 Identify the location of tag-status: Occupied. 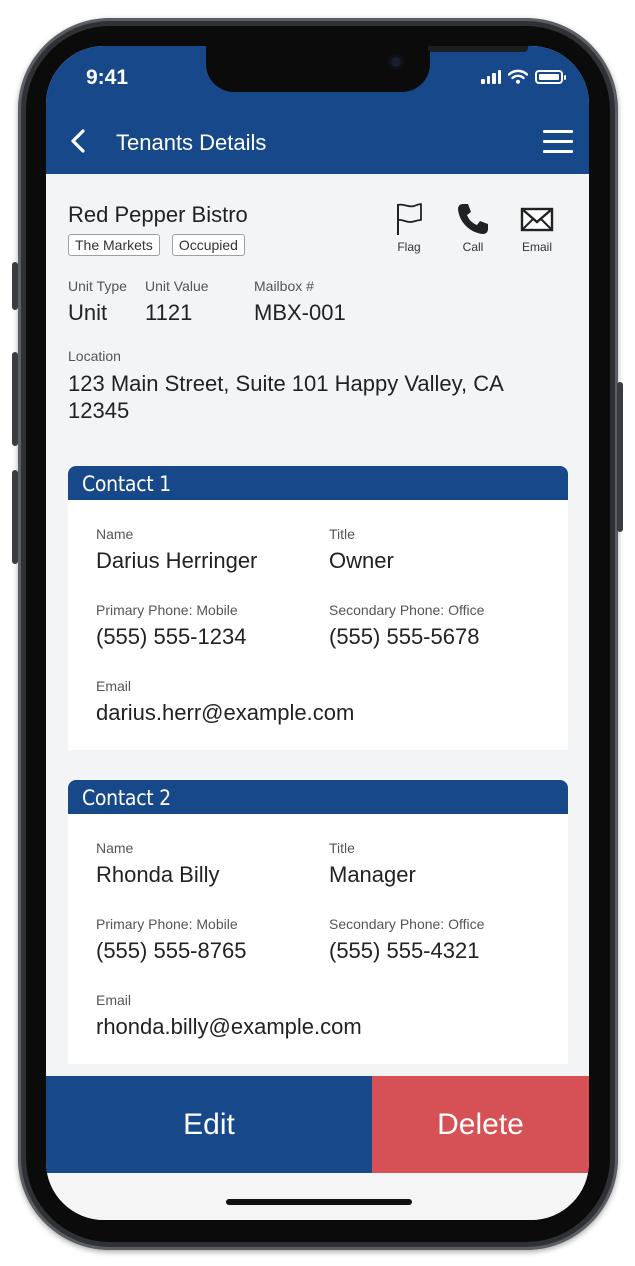
(208, 245).